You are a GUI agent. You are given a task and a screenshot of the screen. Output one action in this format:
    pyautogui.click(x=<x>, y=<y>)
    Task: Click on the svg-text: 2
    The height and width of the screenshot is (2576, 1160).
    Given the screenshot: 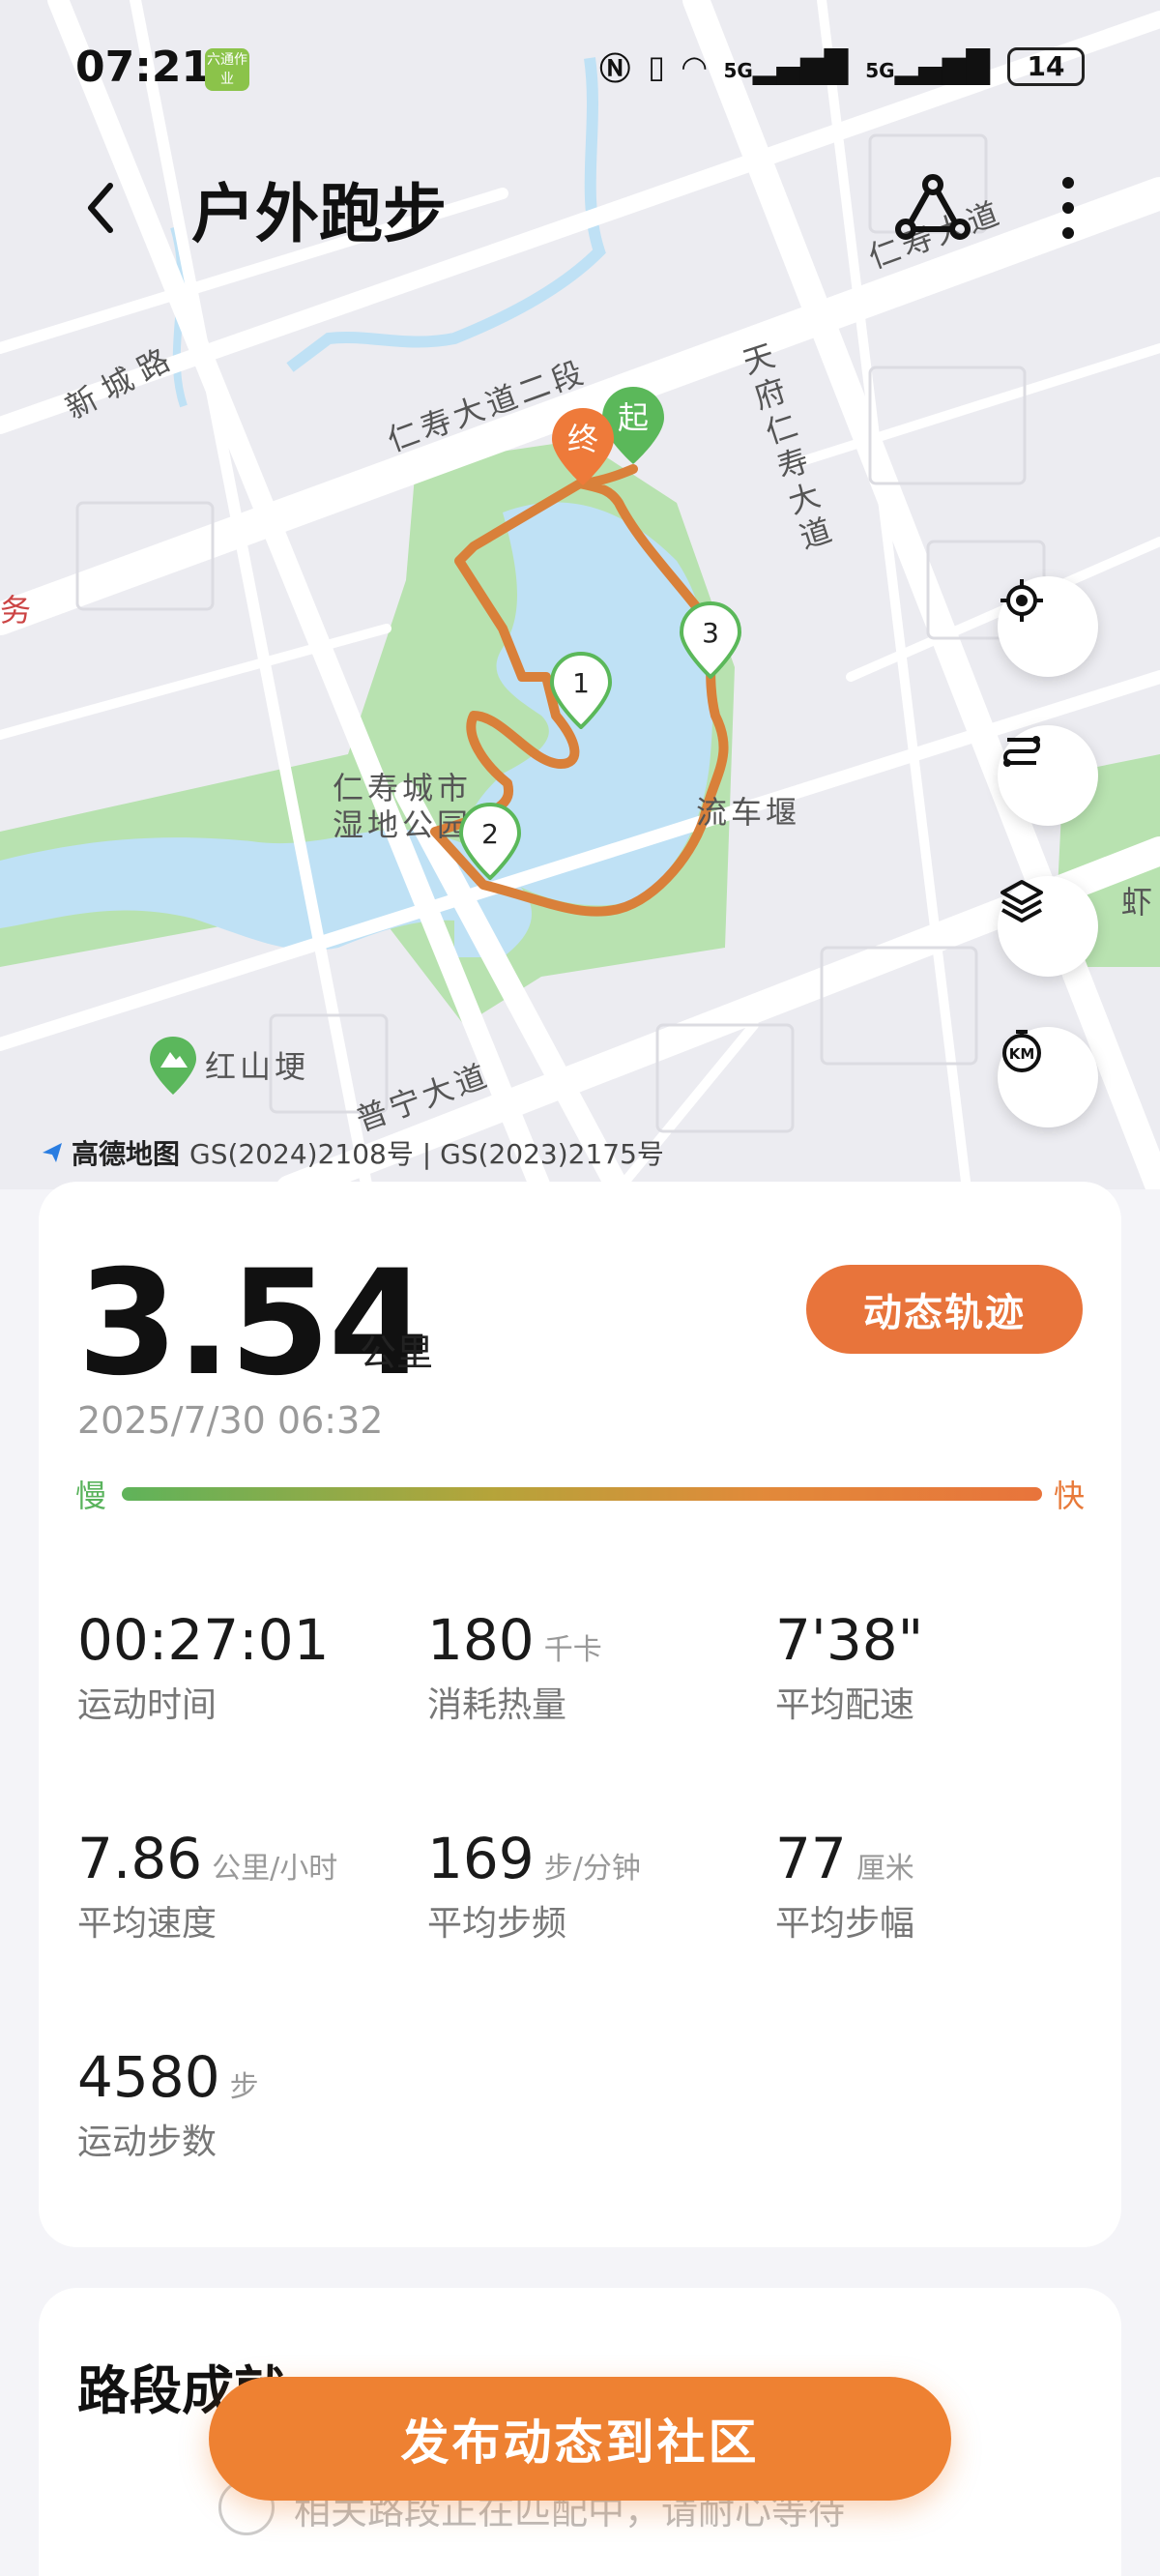 What is the action you would take?
    pyautogui.click(x=490, y=834)
    